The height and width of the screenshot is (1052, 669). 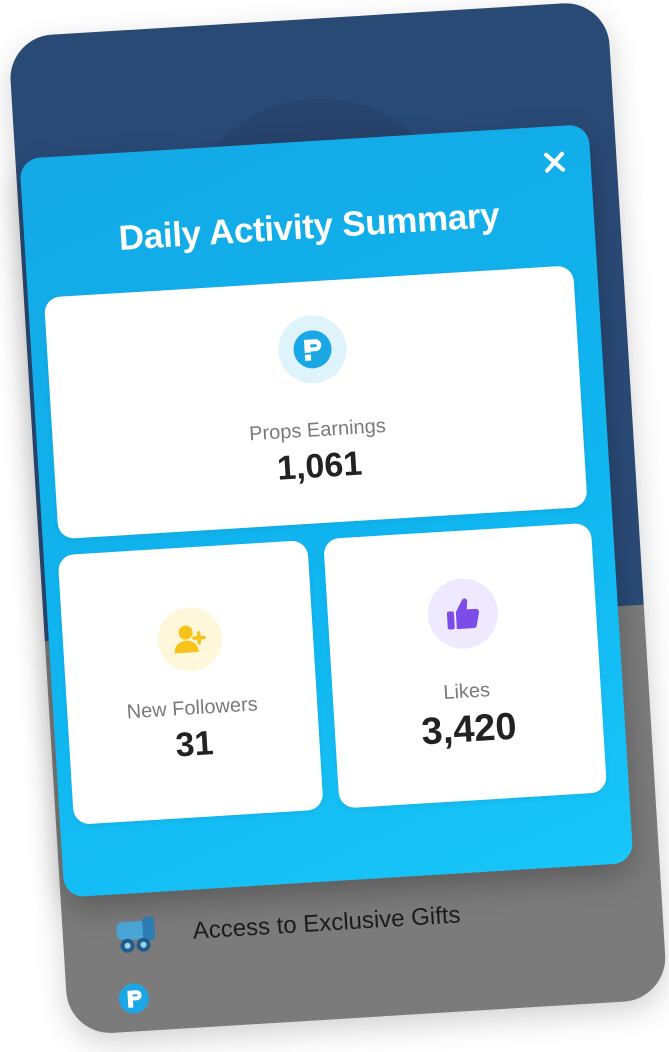 What do you see at coordinates (136, 934) in the screenshot?
I see `gift-cannon-icon` at bounding box center [136, 934].